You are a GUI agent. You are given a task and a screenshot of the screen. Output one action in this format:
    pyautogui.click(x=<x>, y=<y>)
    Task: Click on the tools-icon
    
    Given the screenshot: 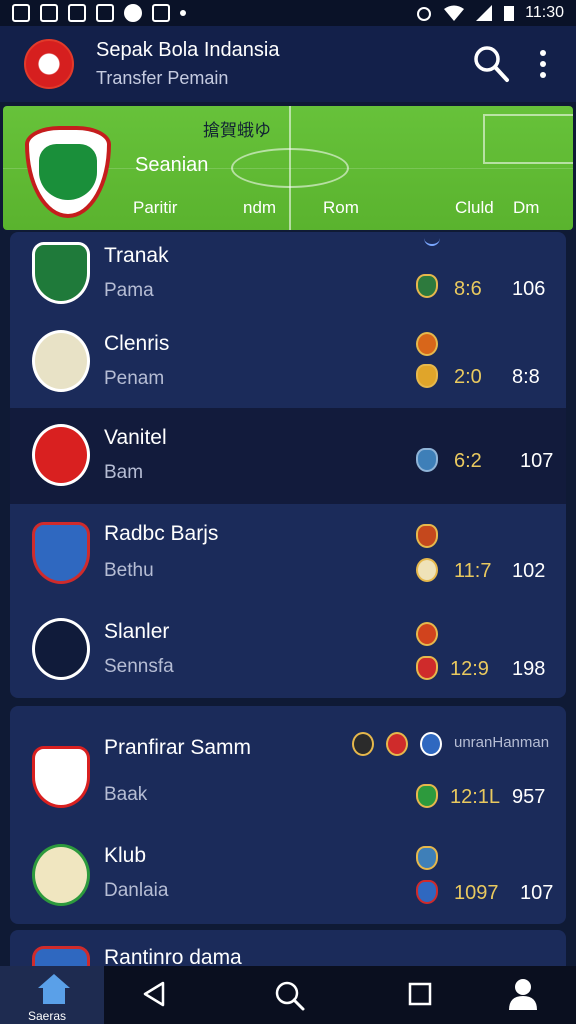 What is the action you would take?
    pyautogui.click(x=77, y=13)
    